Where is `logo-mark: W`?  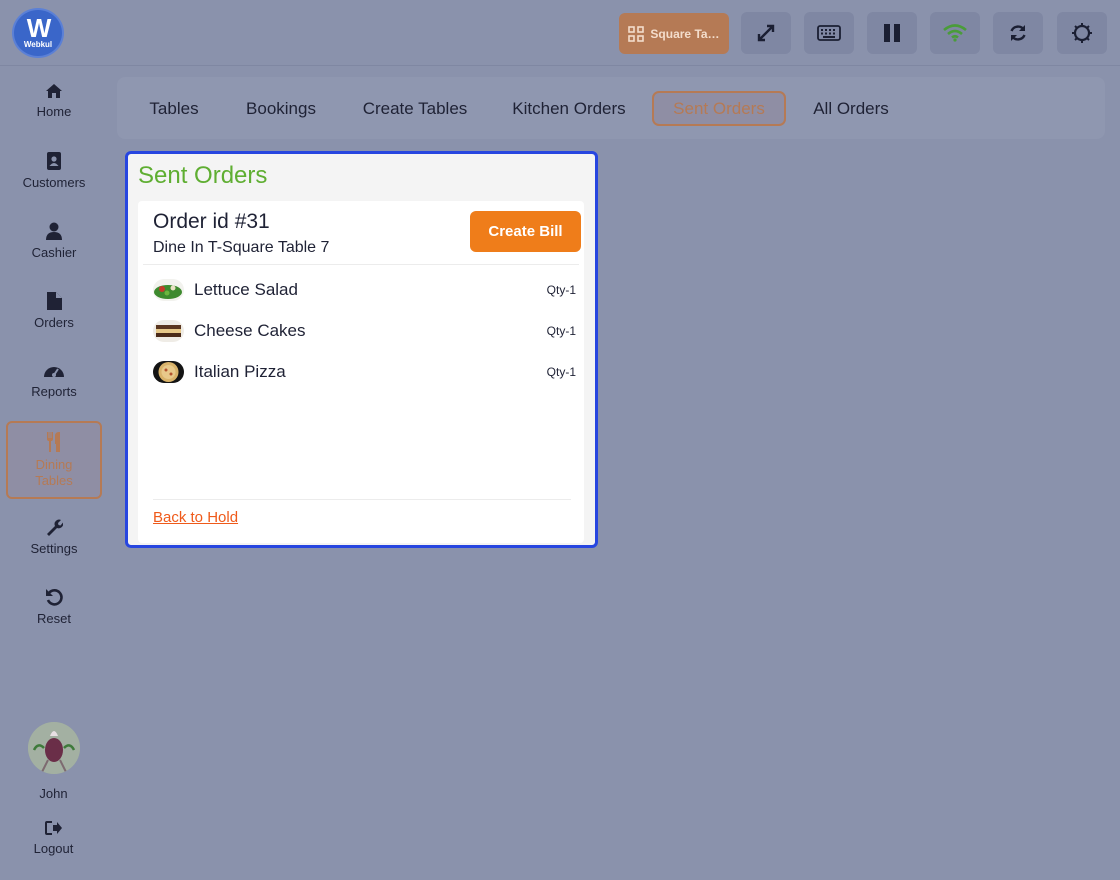
logo-mark: W is located at coordinates (39, 28).